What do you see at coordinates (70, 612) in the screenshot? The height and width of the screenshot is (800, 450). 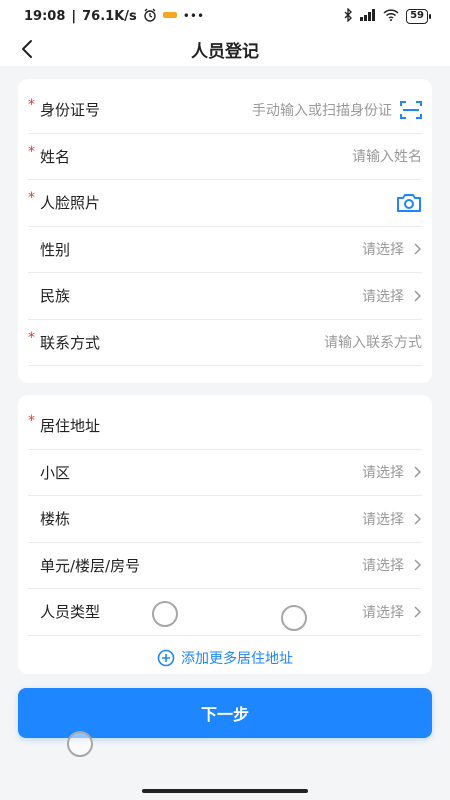 I see `person-type-label: 人员类型` at bounding box center [70, 612].